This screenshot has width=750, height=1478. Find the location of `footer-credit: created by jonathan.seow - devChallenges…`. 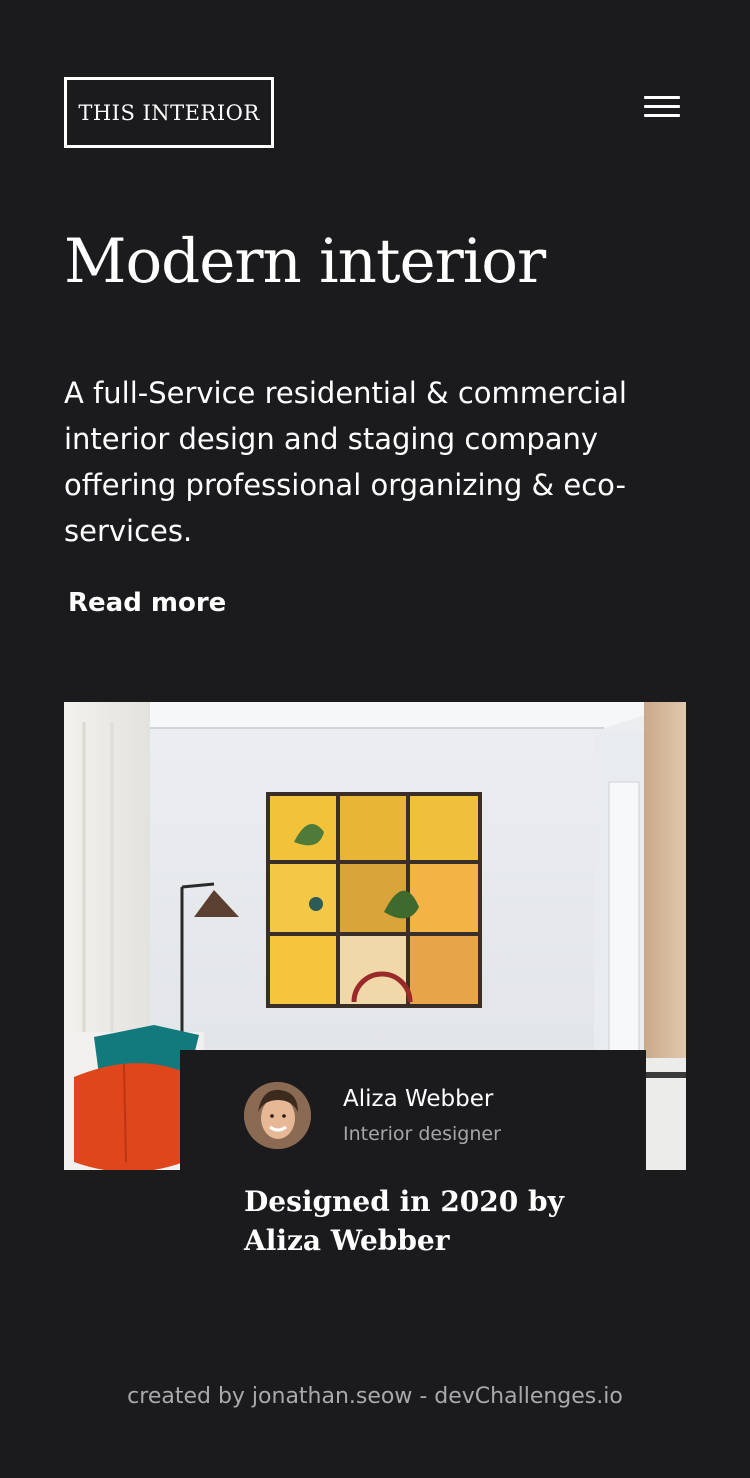

footer-credit: created by jonathan.seow - devChallenges… is located at coordinates (375, 1396).